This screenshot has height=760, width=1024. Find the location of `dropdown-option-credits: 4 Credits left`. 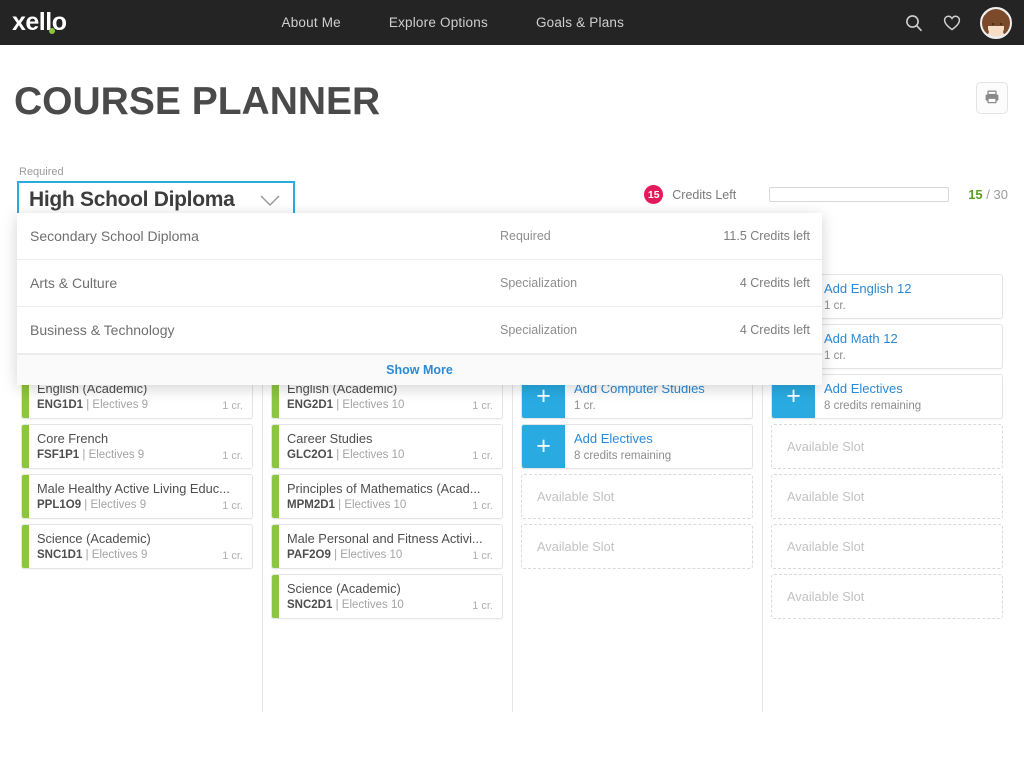

dropdown-option-credits: 4 Credits left is located at coordinates (774, 283).